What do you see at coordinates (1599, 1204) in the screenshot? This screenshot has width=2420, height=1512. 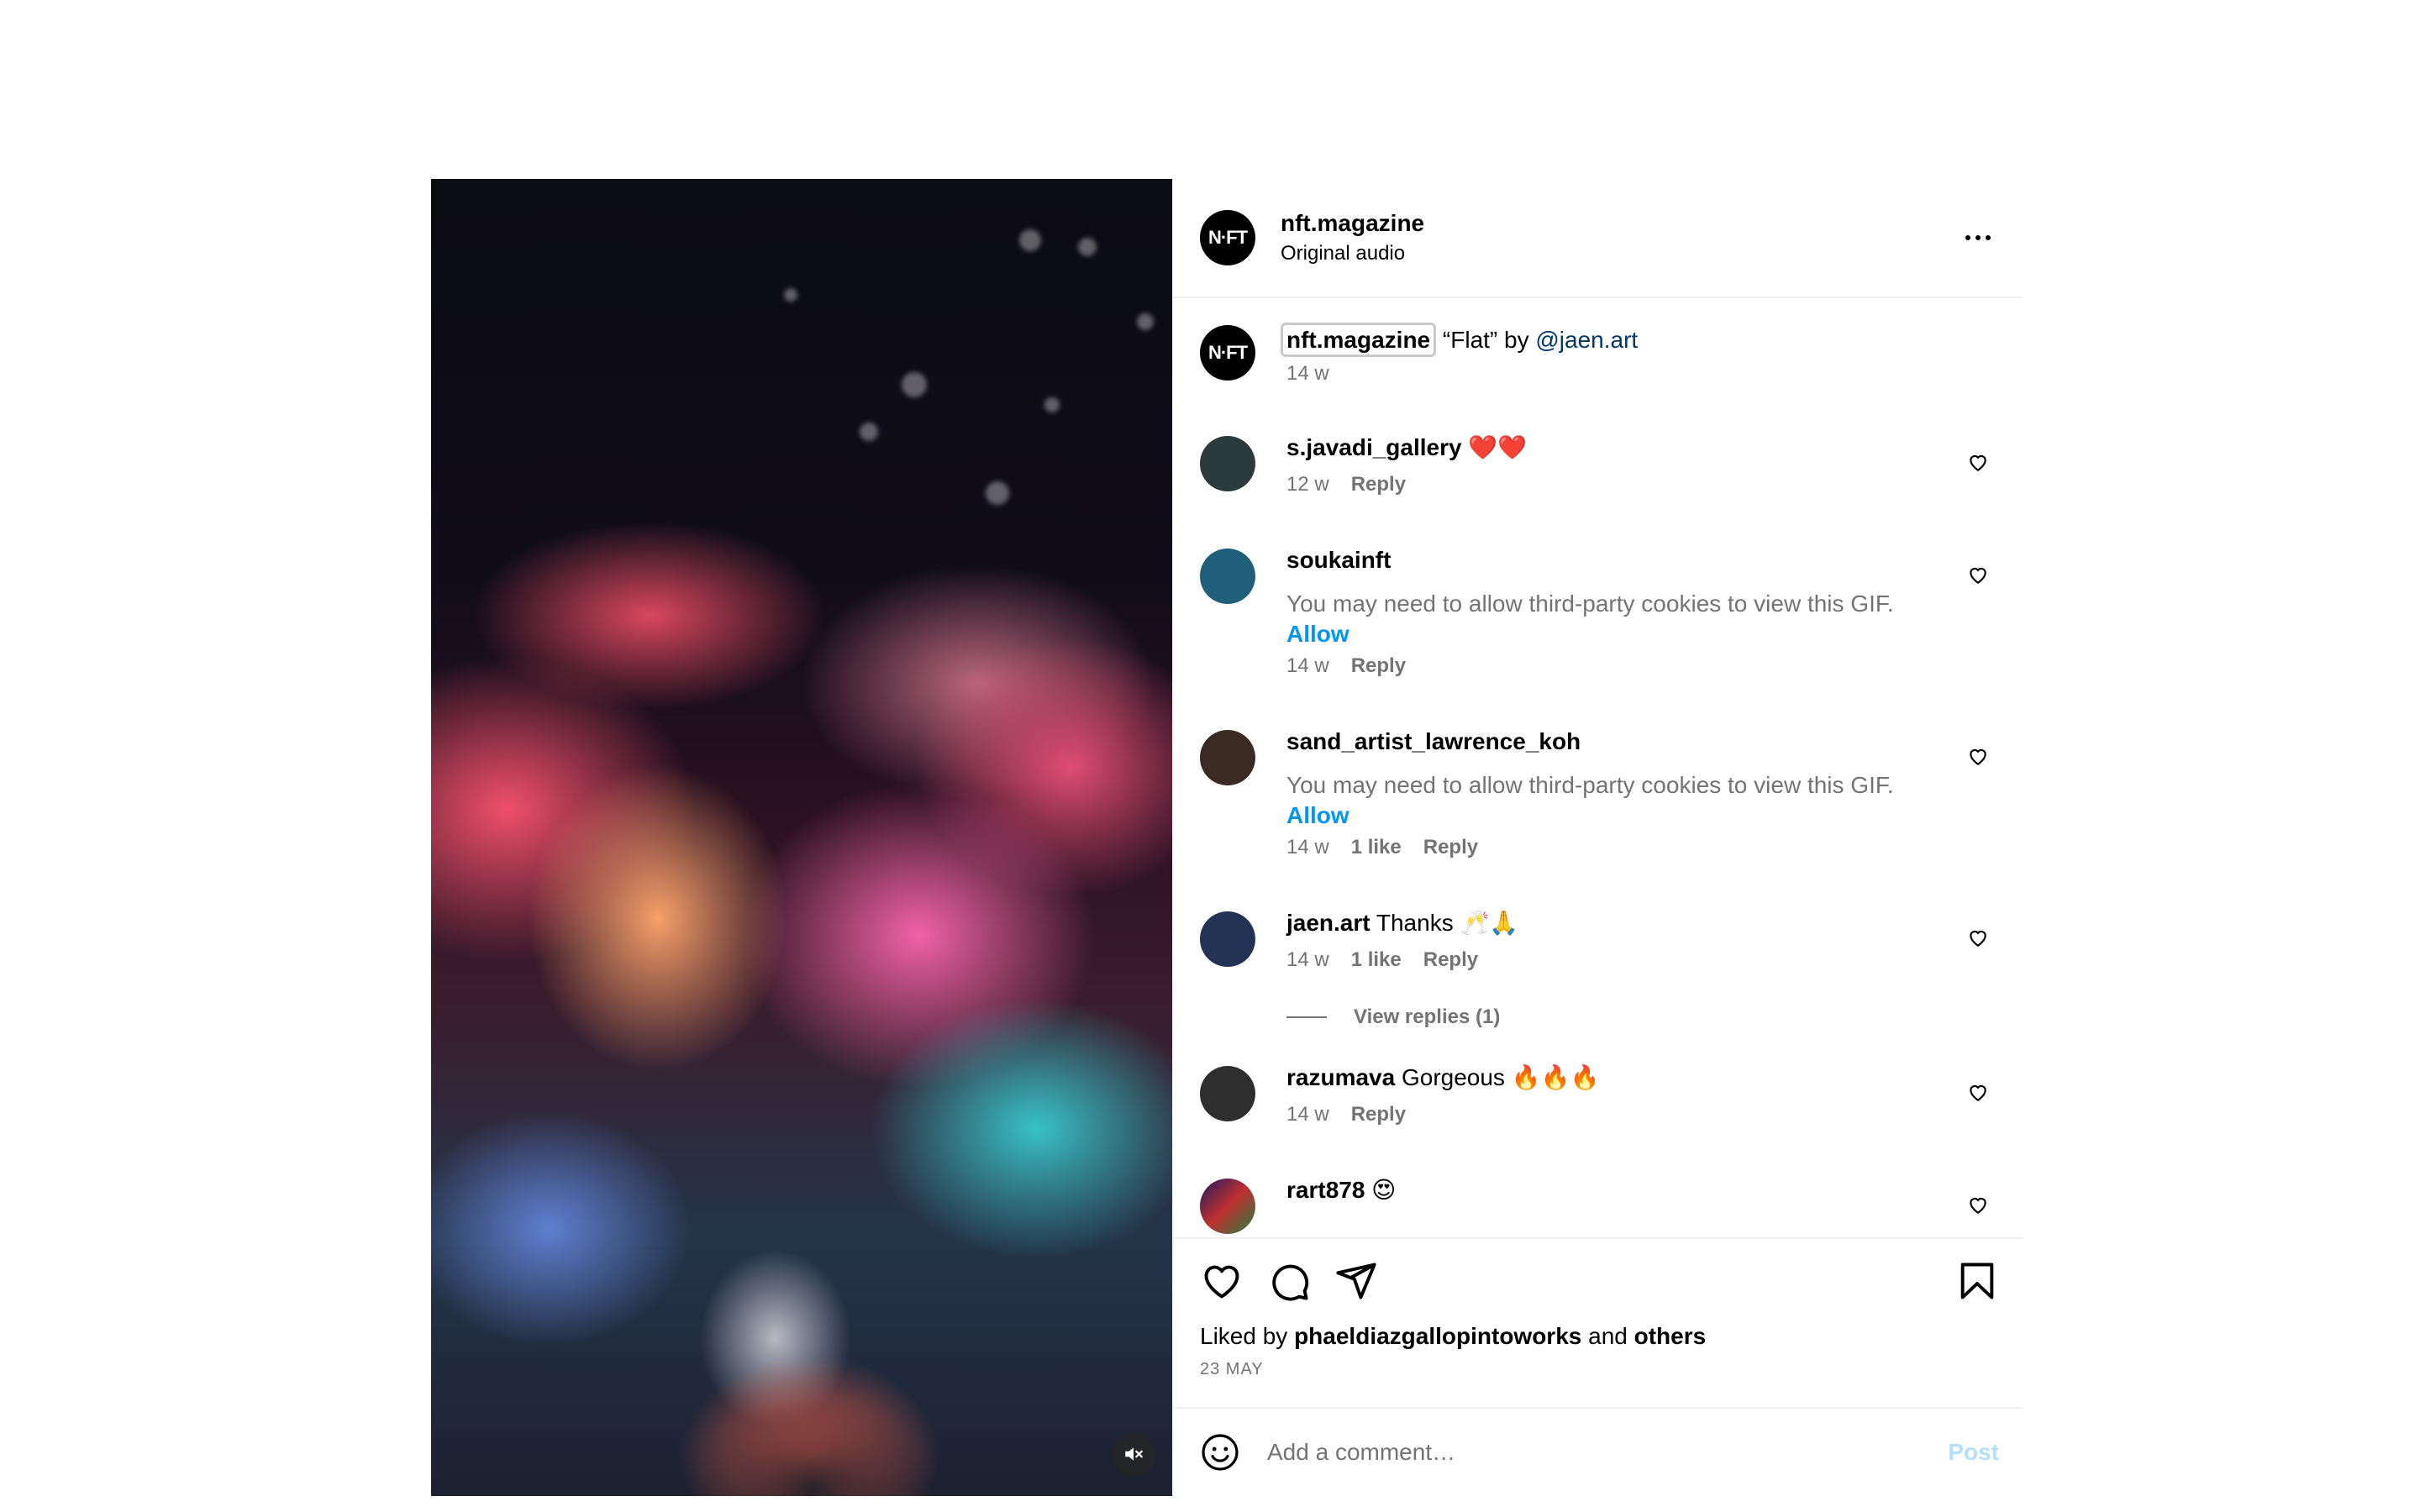 I see `comment-item: rart878 😍` at bounding box center [1599, 1204].